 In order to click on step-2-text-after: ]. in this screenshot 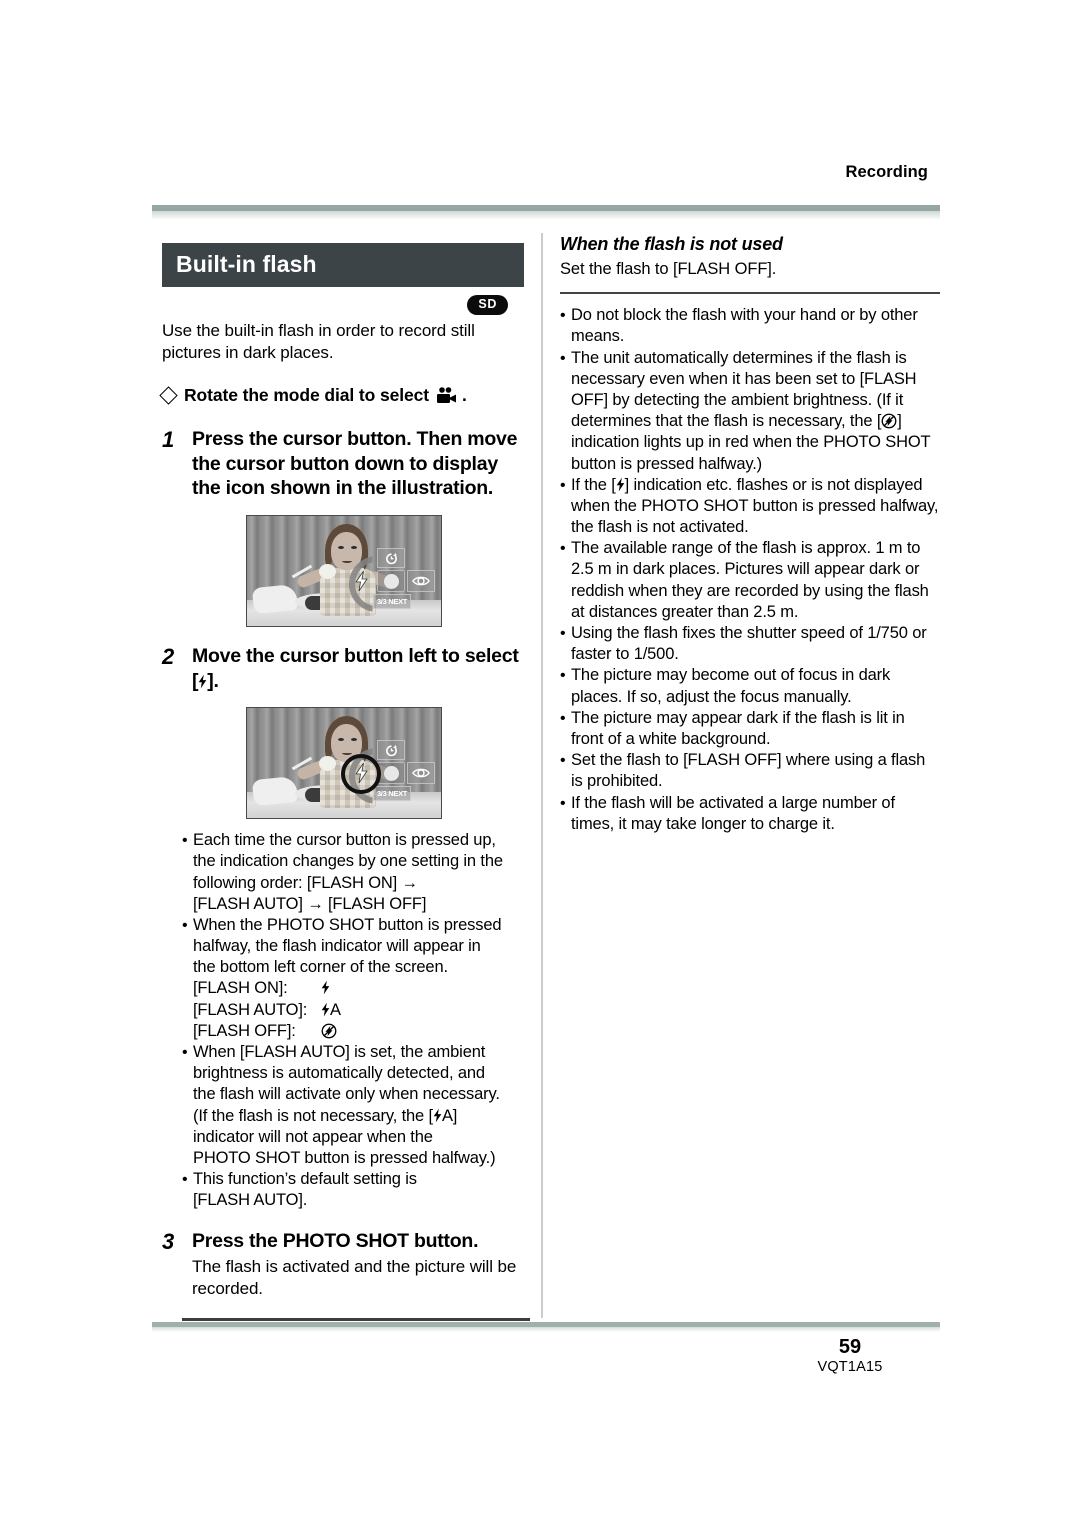, I will do `click(213, 680)`.